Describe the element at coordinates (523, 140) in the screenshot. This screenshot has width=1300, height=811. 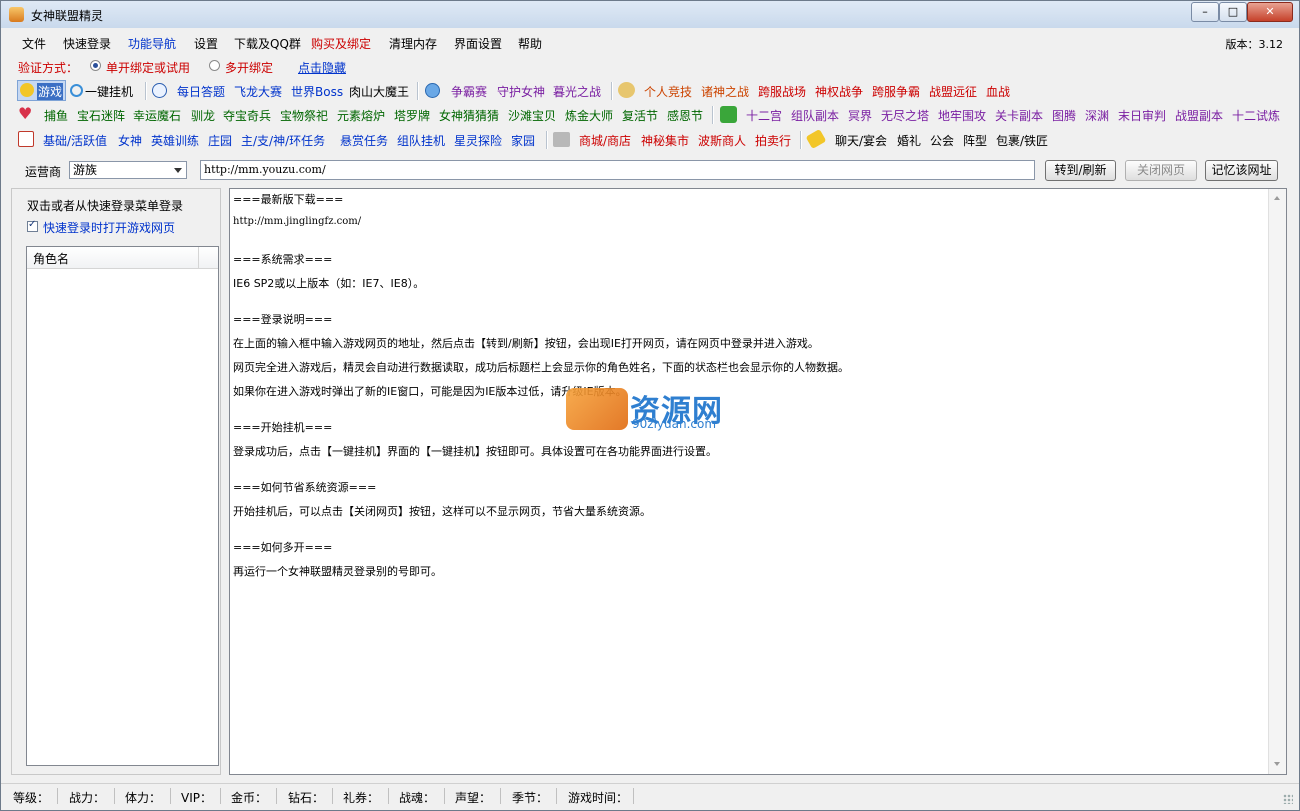
I see `tb-home: 家园` at that location.